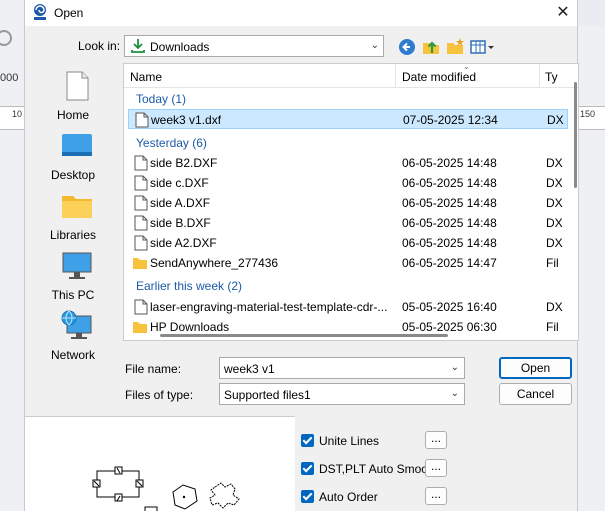  I want to click on look-in-combo: Downloads ⌄, so click(254, 46).